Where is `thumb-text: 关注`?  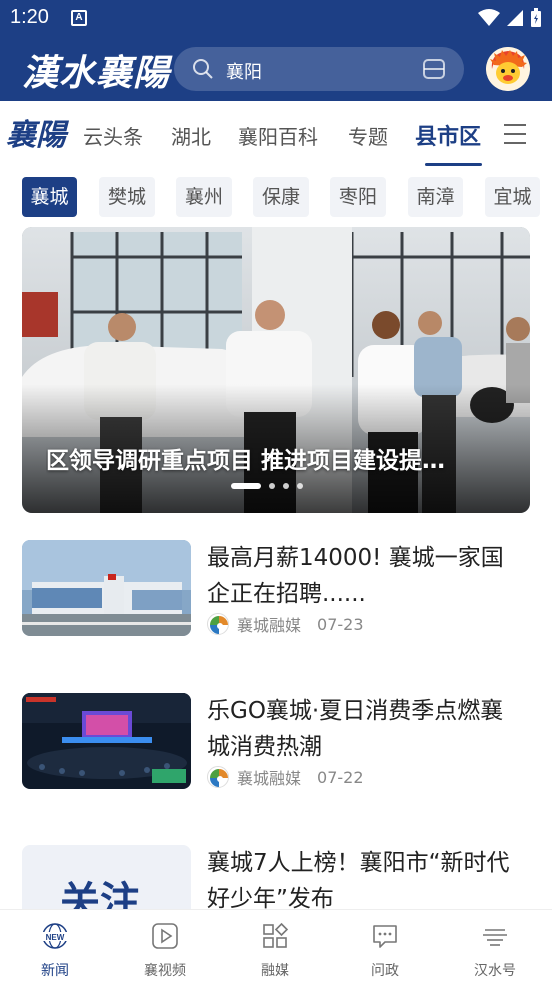 thumb-text: 关注 is located at coordinates (100, 894).